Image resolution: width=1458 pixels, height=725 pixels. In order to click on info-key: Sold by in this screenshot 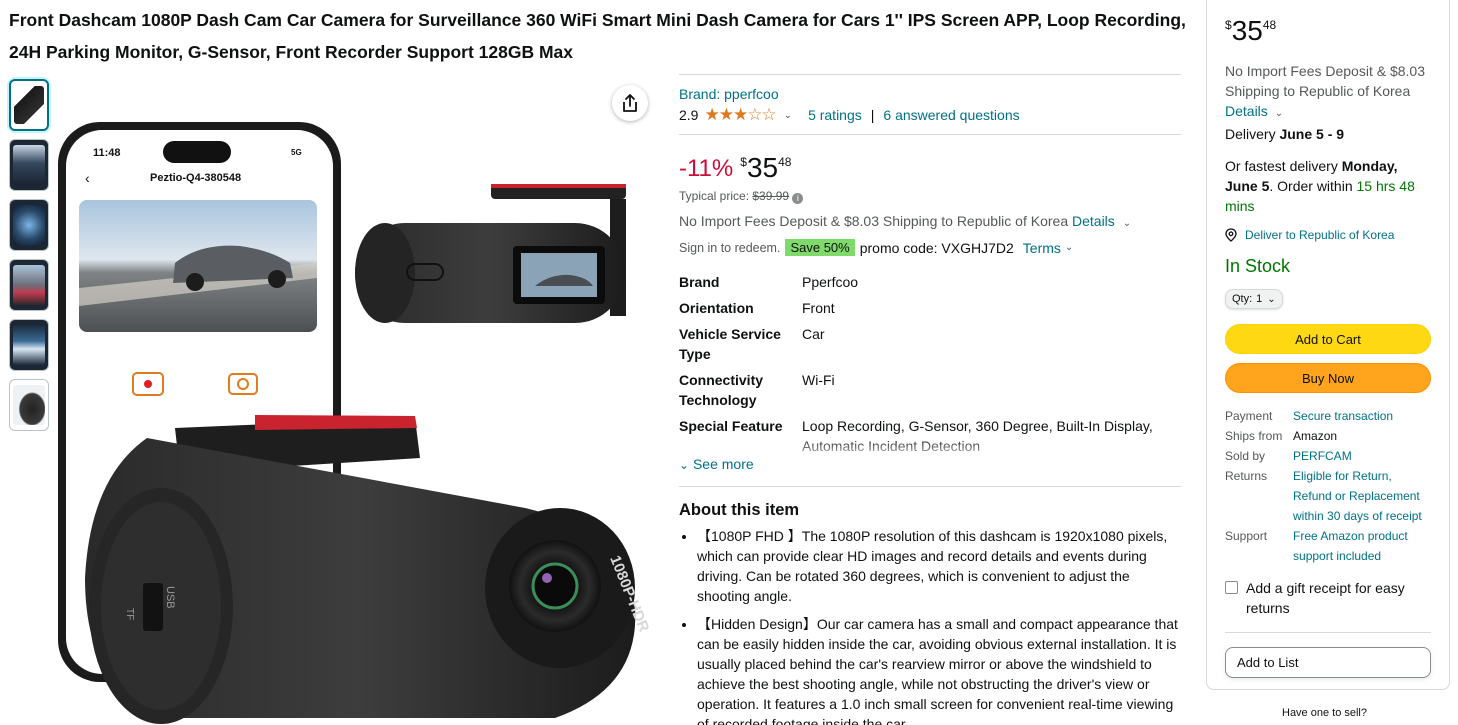, I will do `click(1245, 456)`.